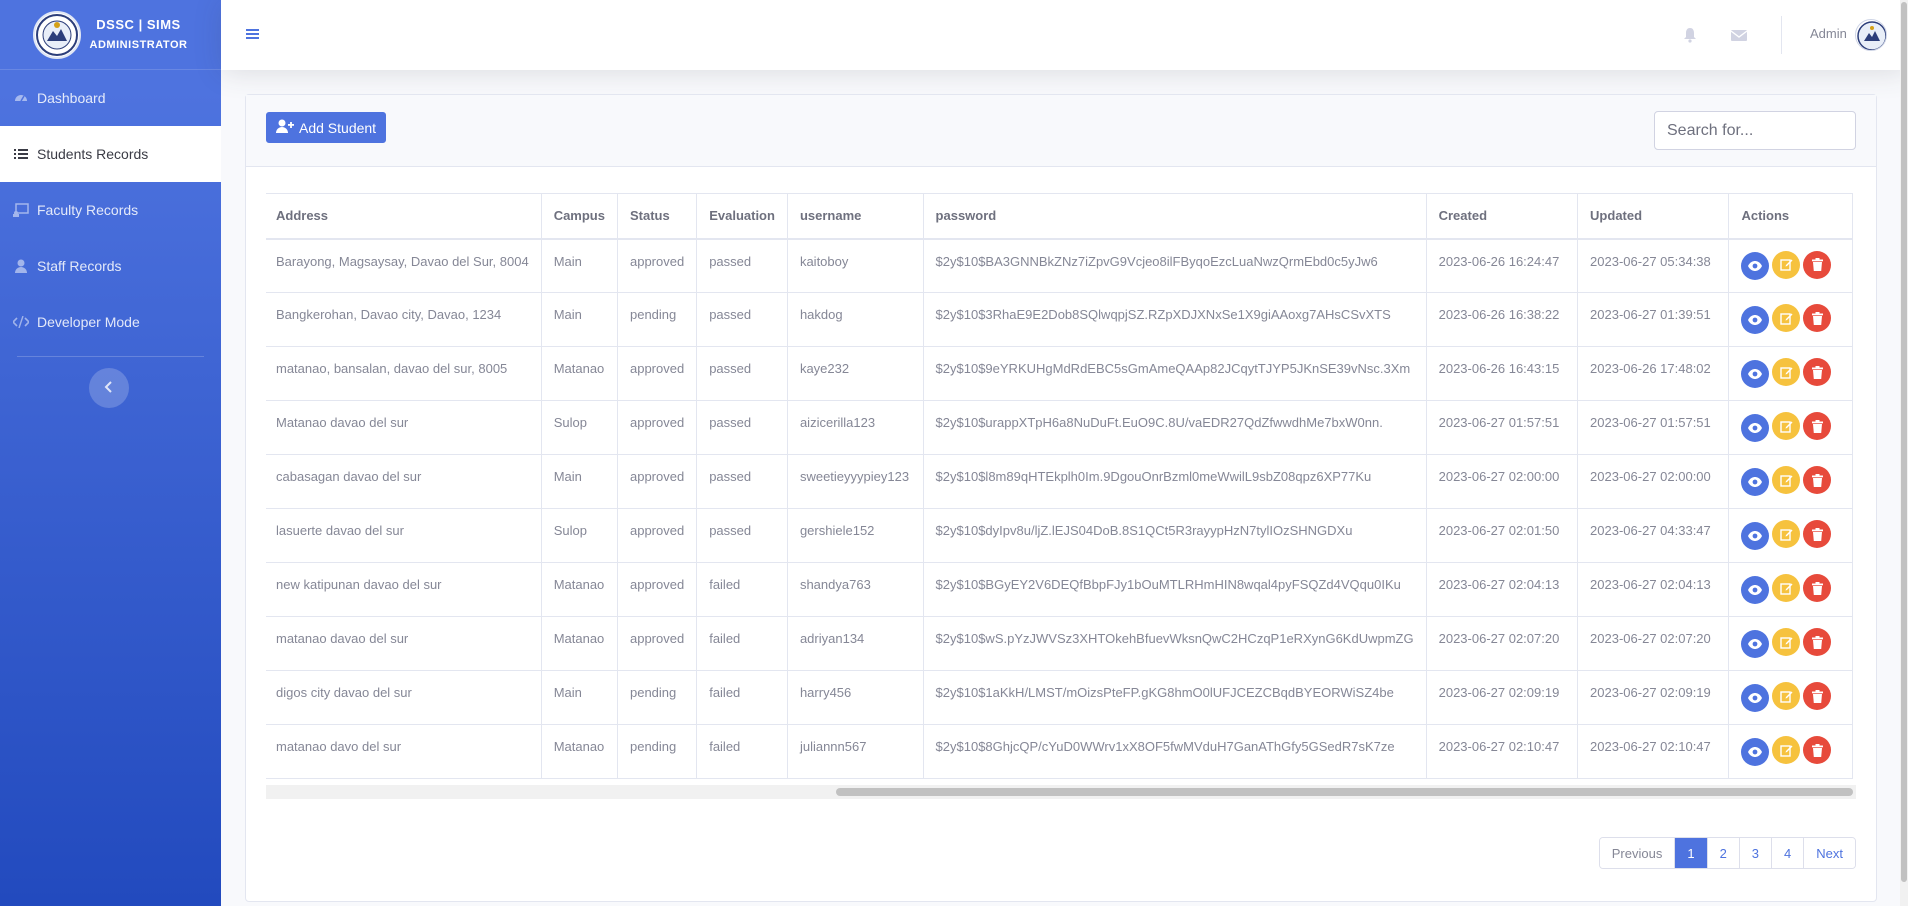  Describe the element at coordinates (326, 127) in the screenshot. I see `add-student-button: Add Student` at that location.